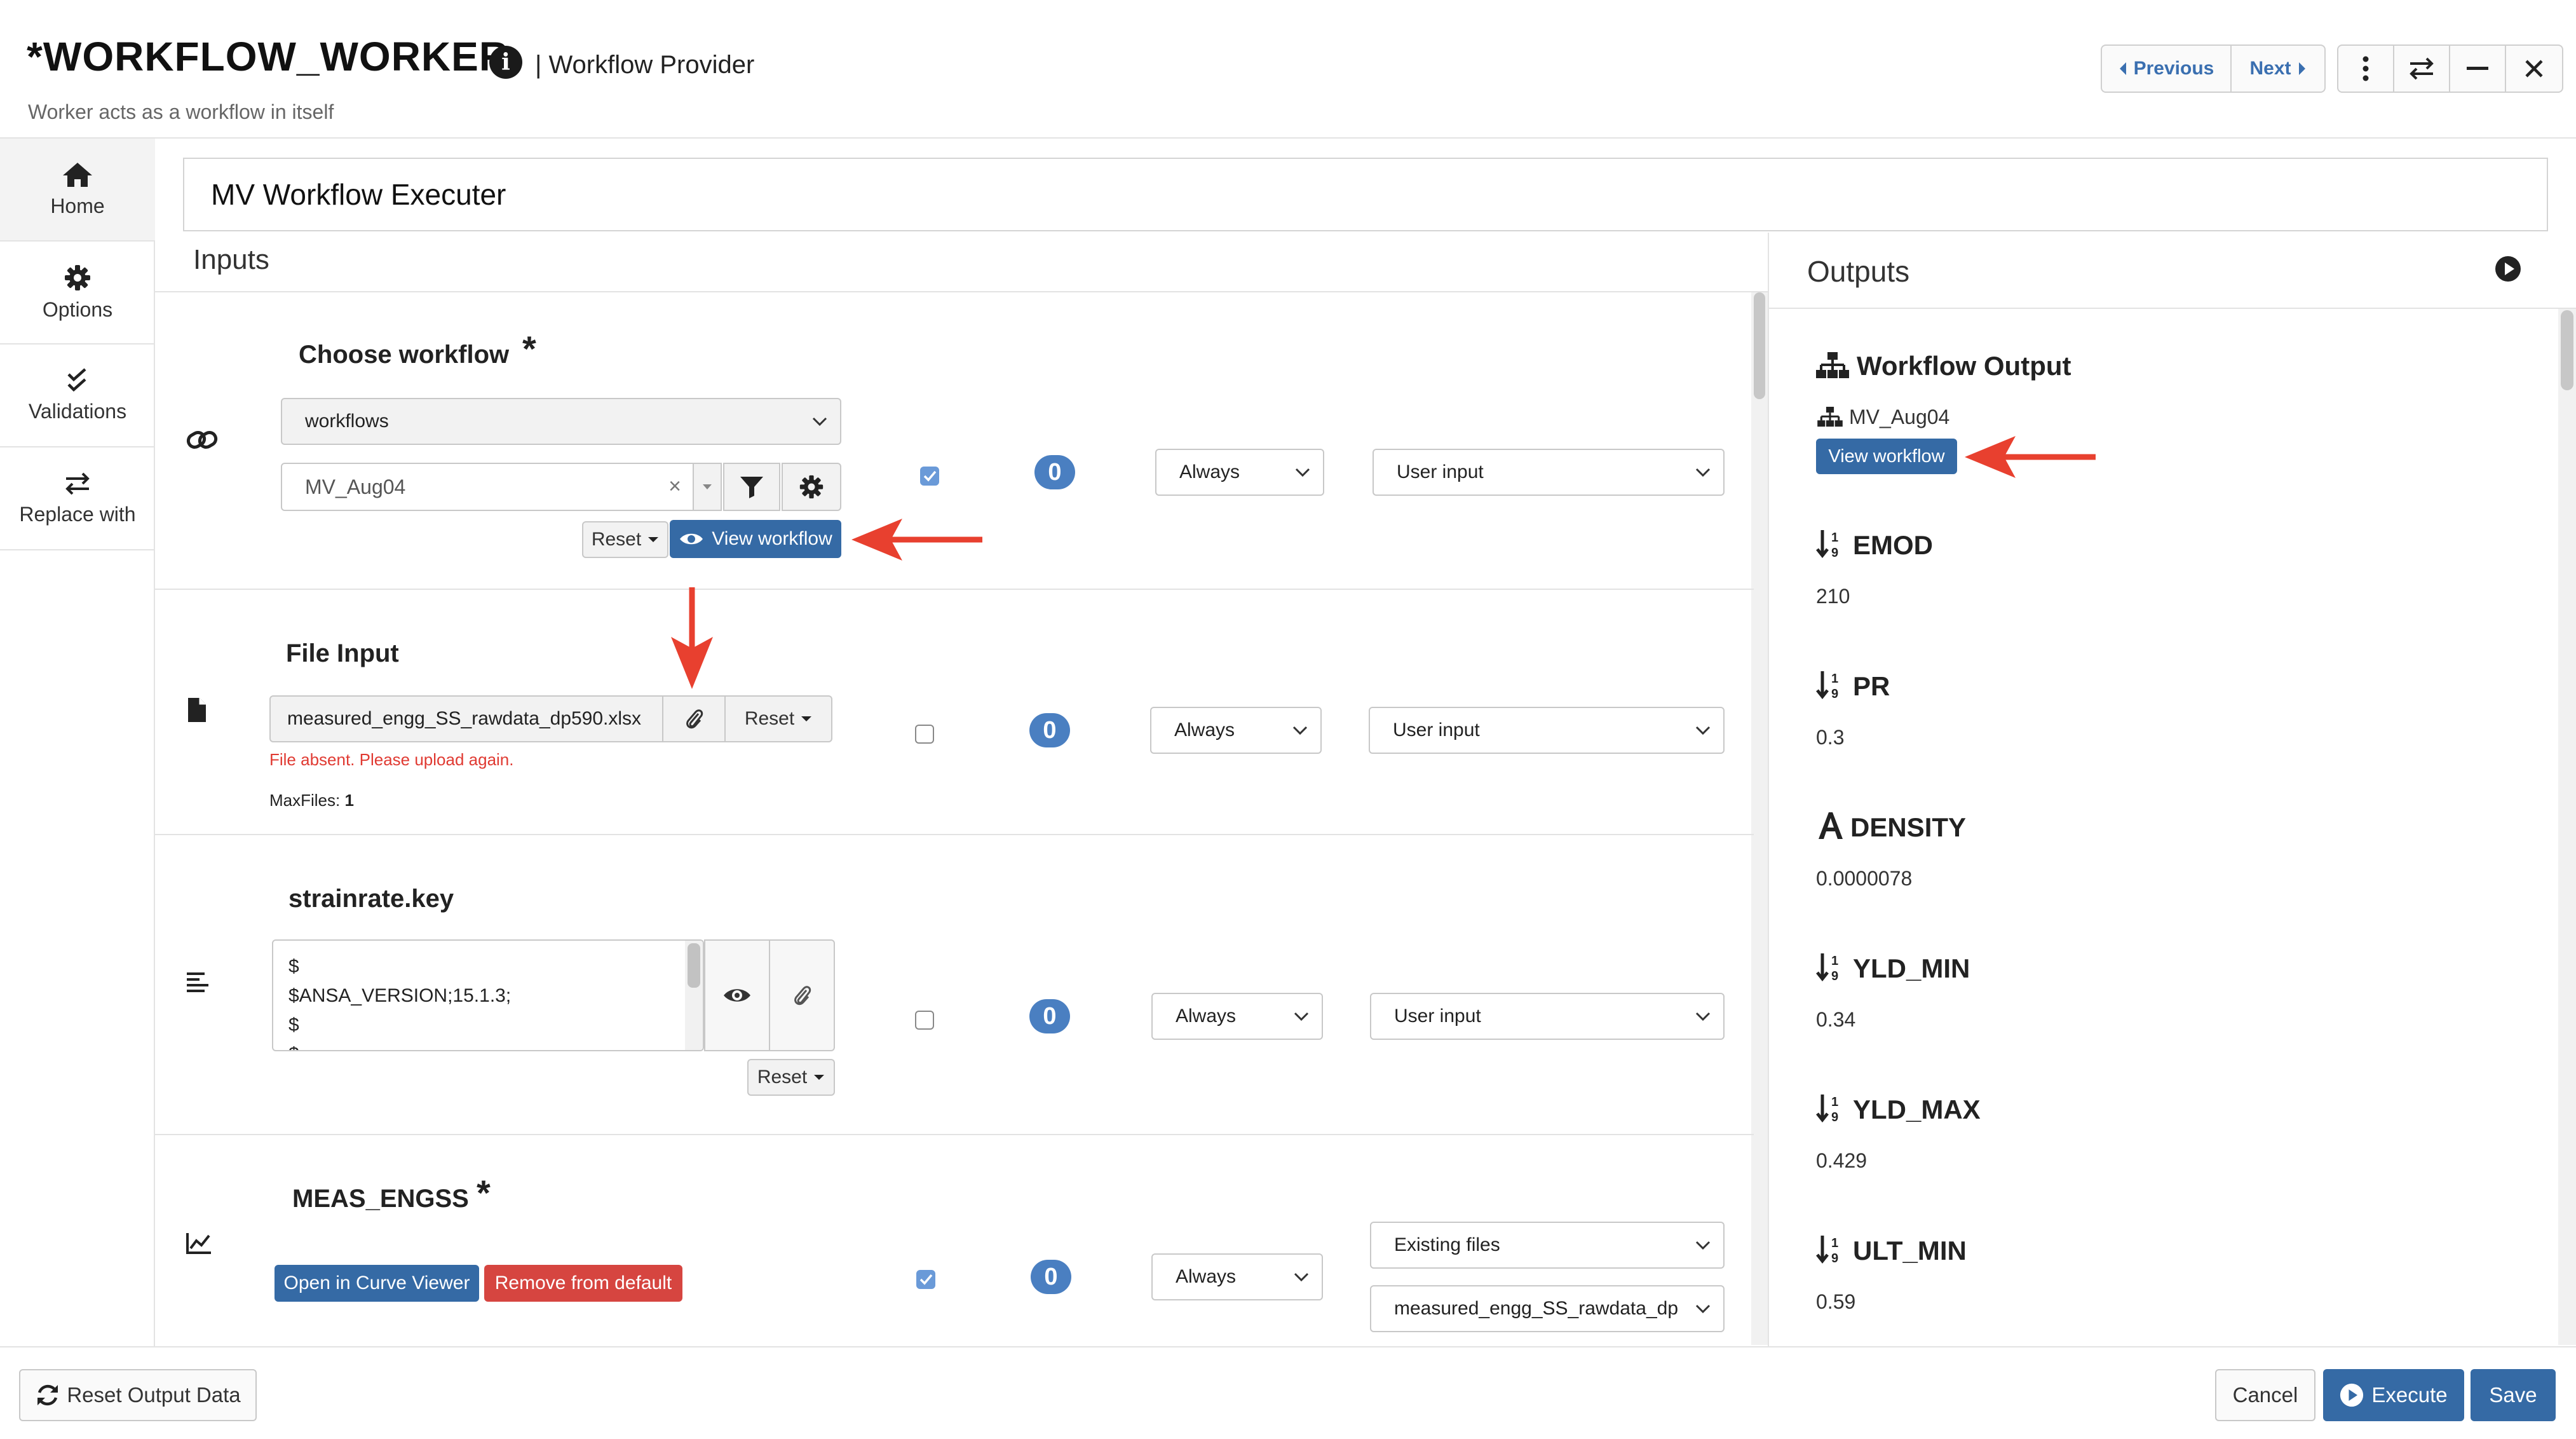 The width and height of the screenshot is (2576, 1439). I want to click on output-name: PR, so click(1871, 686).